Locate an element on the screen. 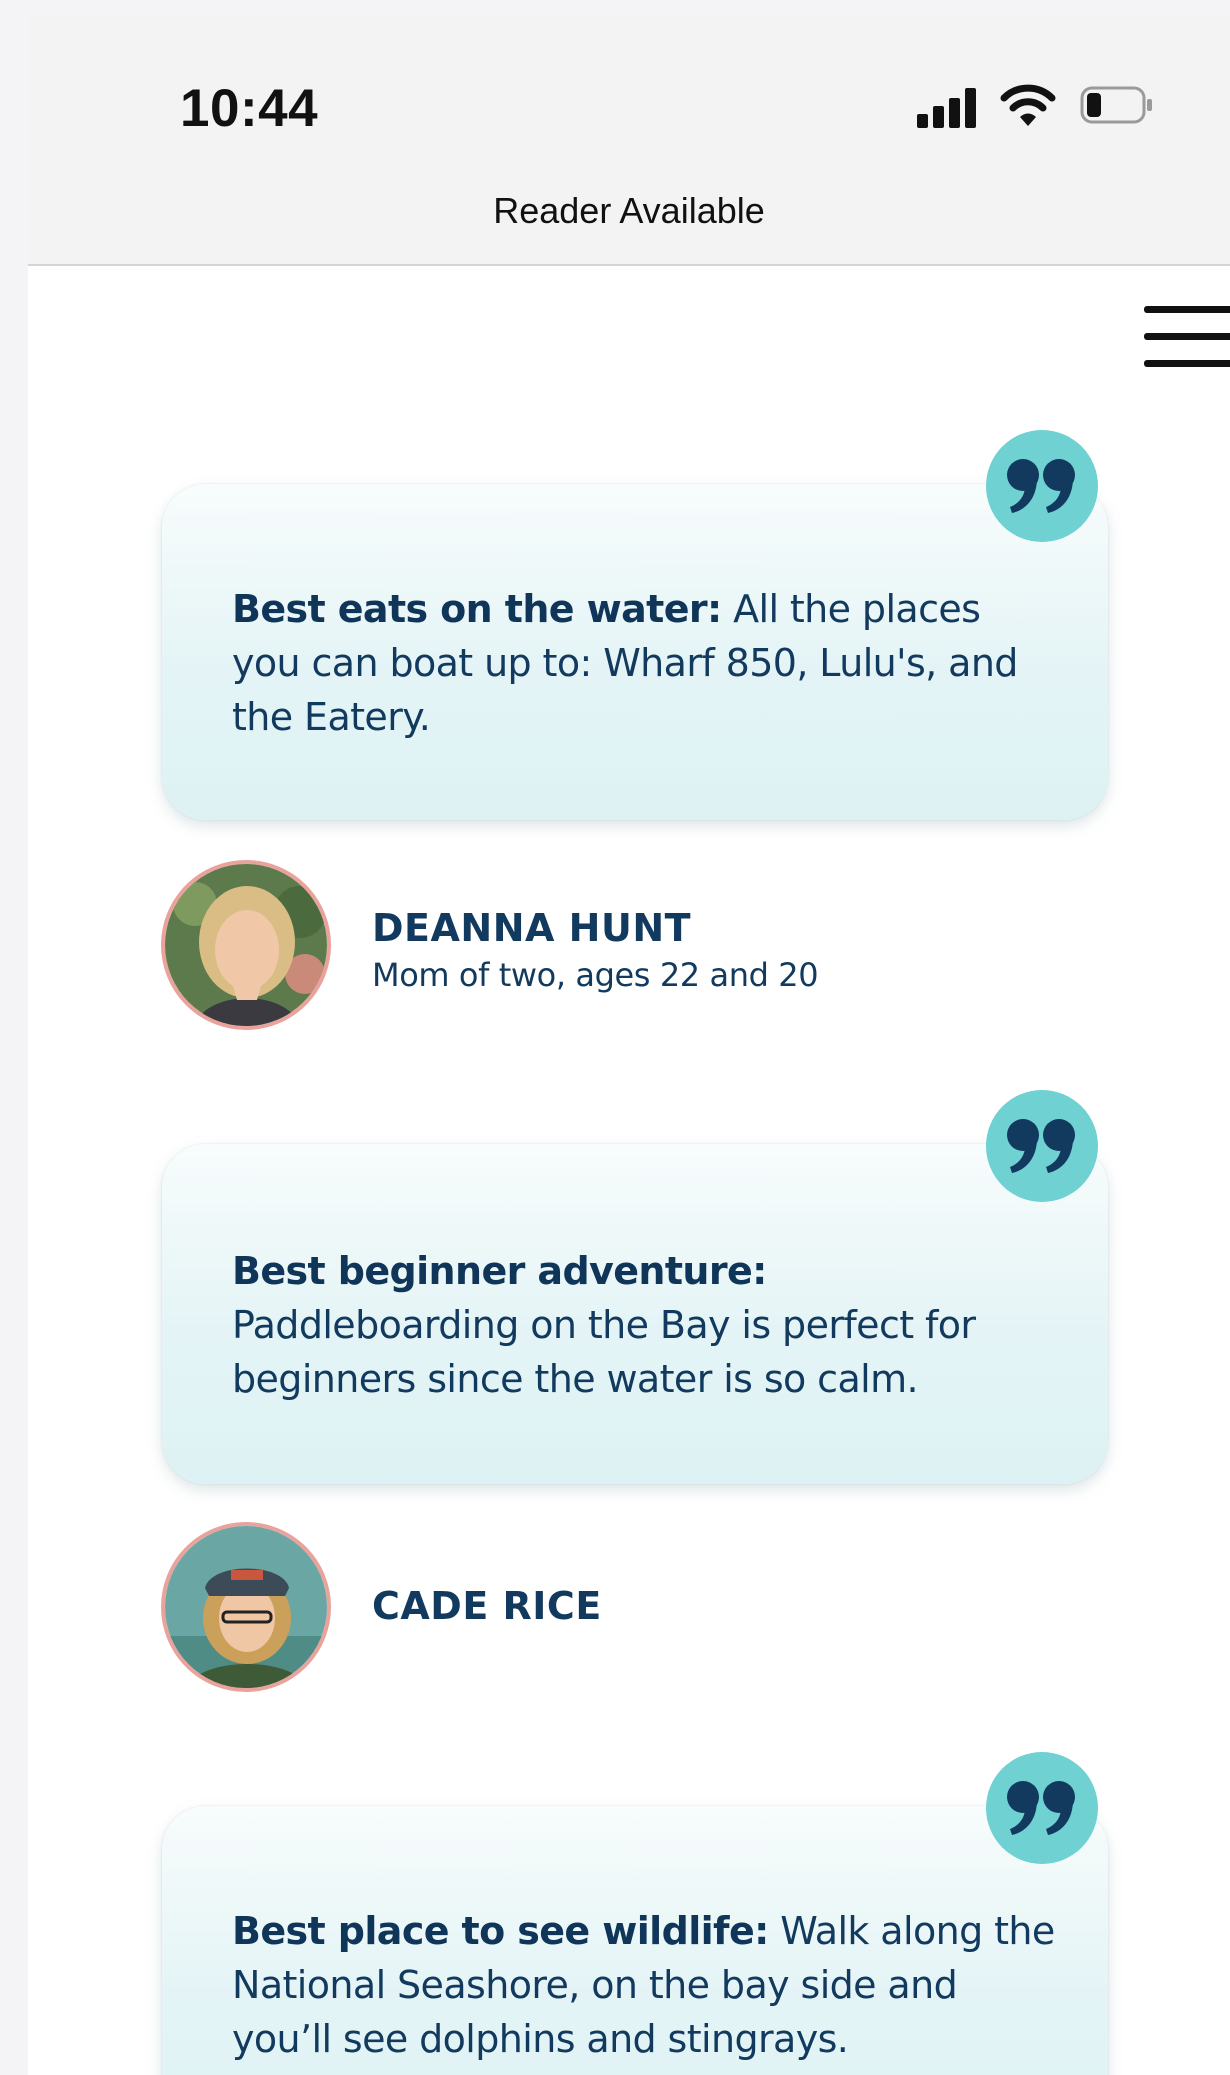  reader-available-label: Reader Available is located at coordinates (629, 211).